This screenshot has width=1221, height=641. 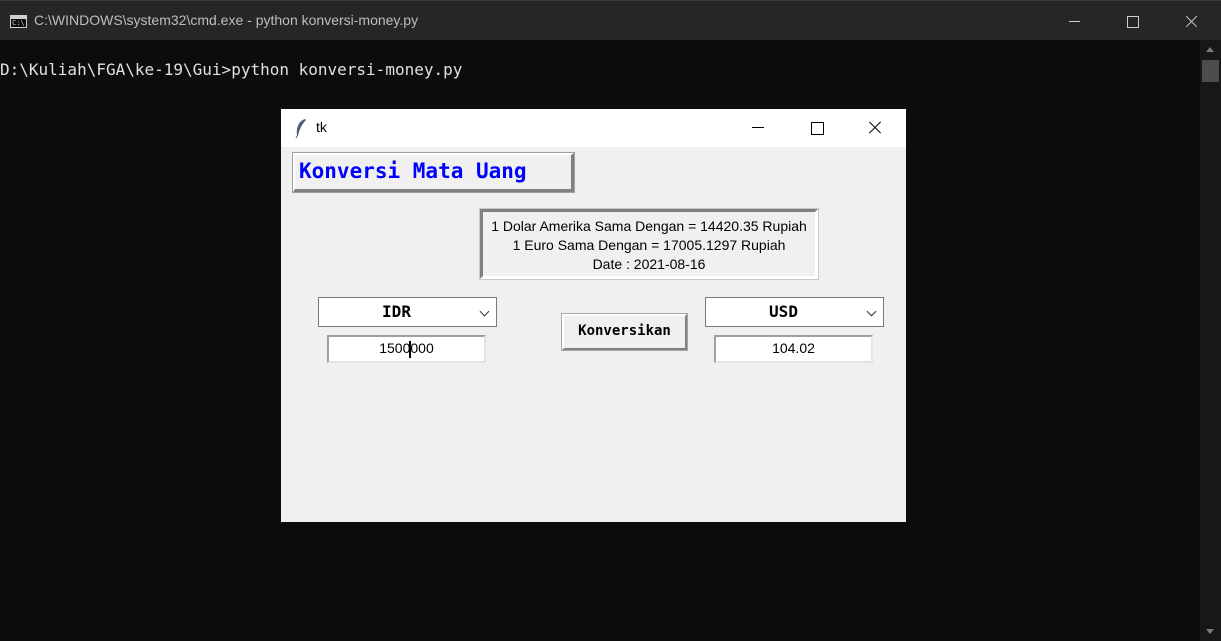 What do you see at coordinates (783, 311) in the screenshot?
I see `to-currency-value: USD` at bounding box center [783, 311].